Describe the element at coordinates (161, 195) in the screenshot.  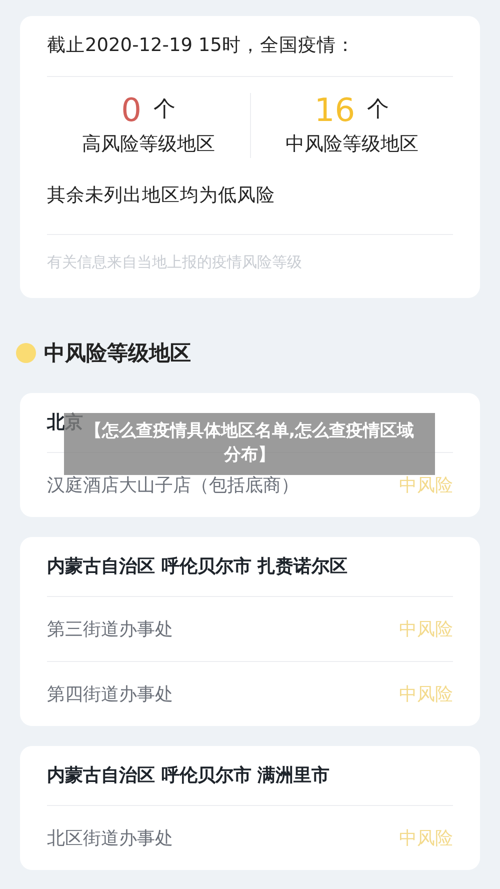
I see `summary-note: 其余未列出地区均为低风险` at that location.